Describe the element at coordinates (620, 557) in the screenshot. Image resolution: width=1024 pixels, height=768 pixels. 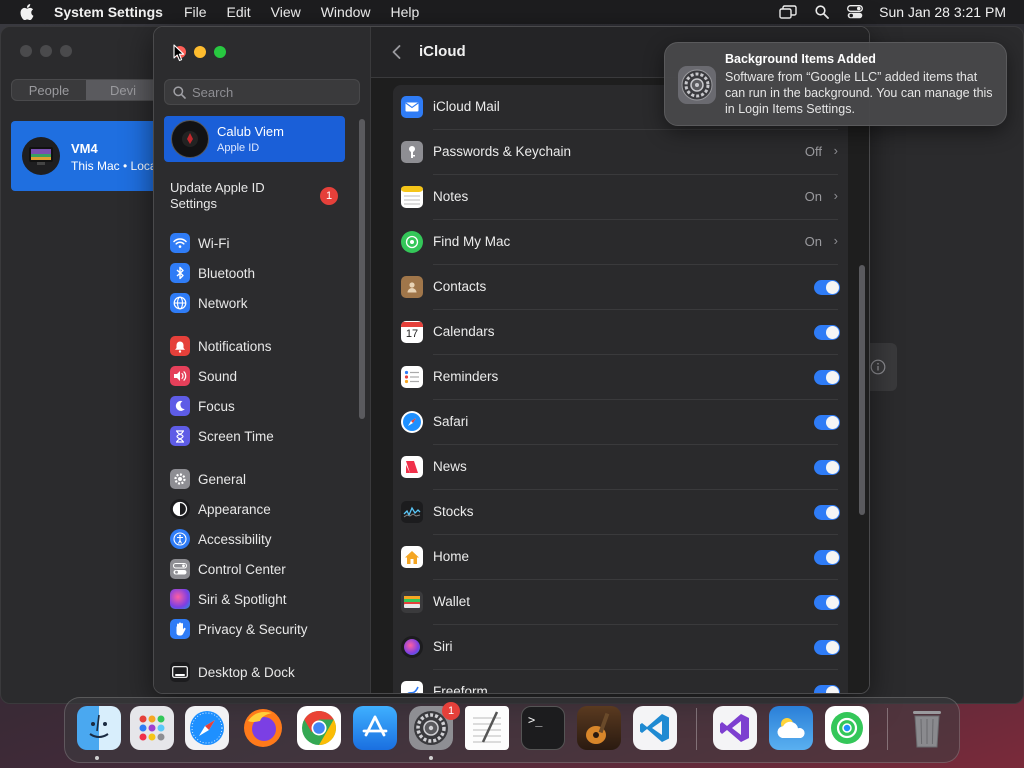
I see `row-home: Home` at that location.